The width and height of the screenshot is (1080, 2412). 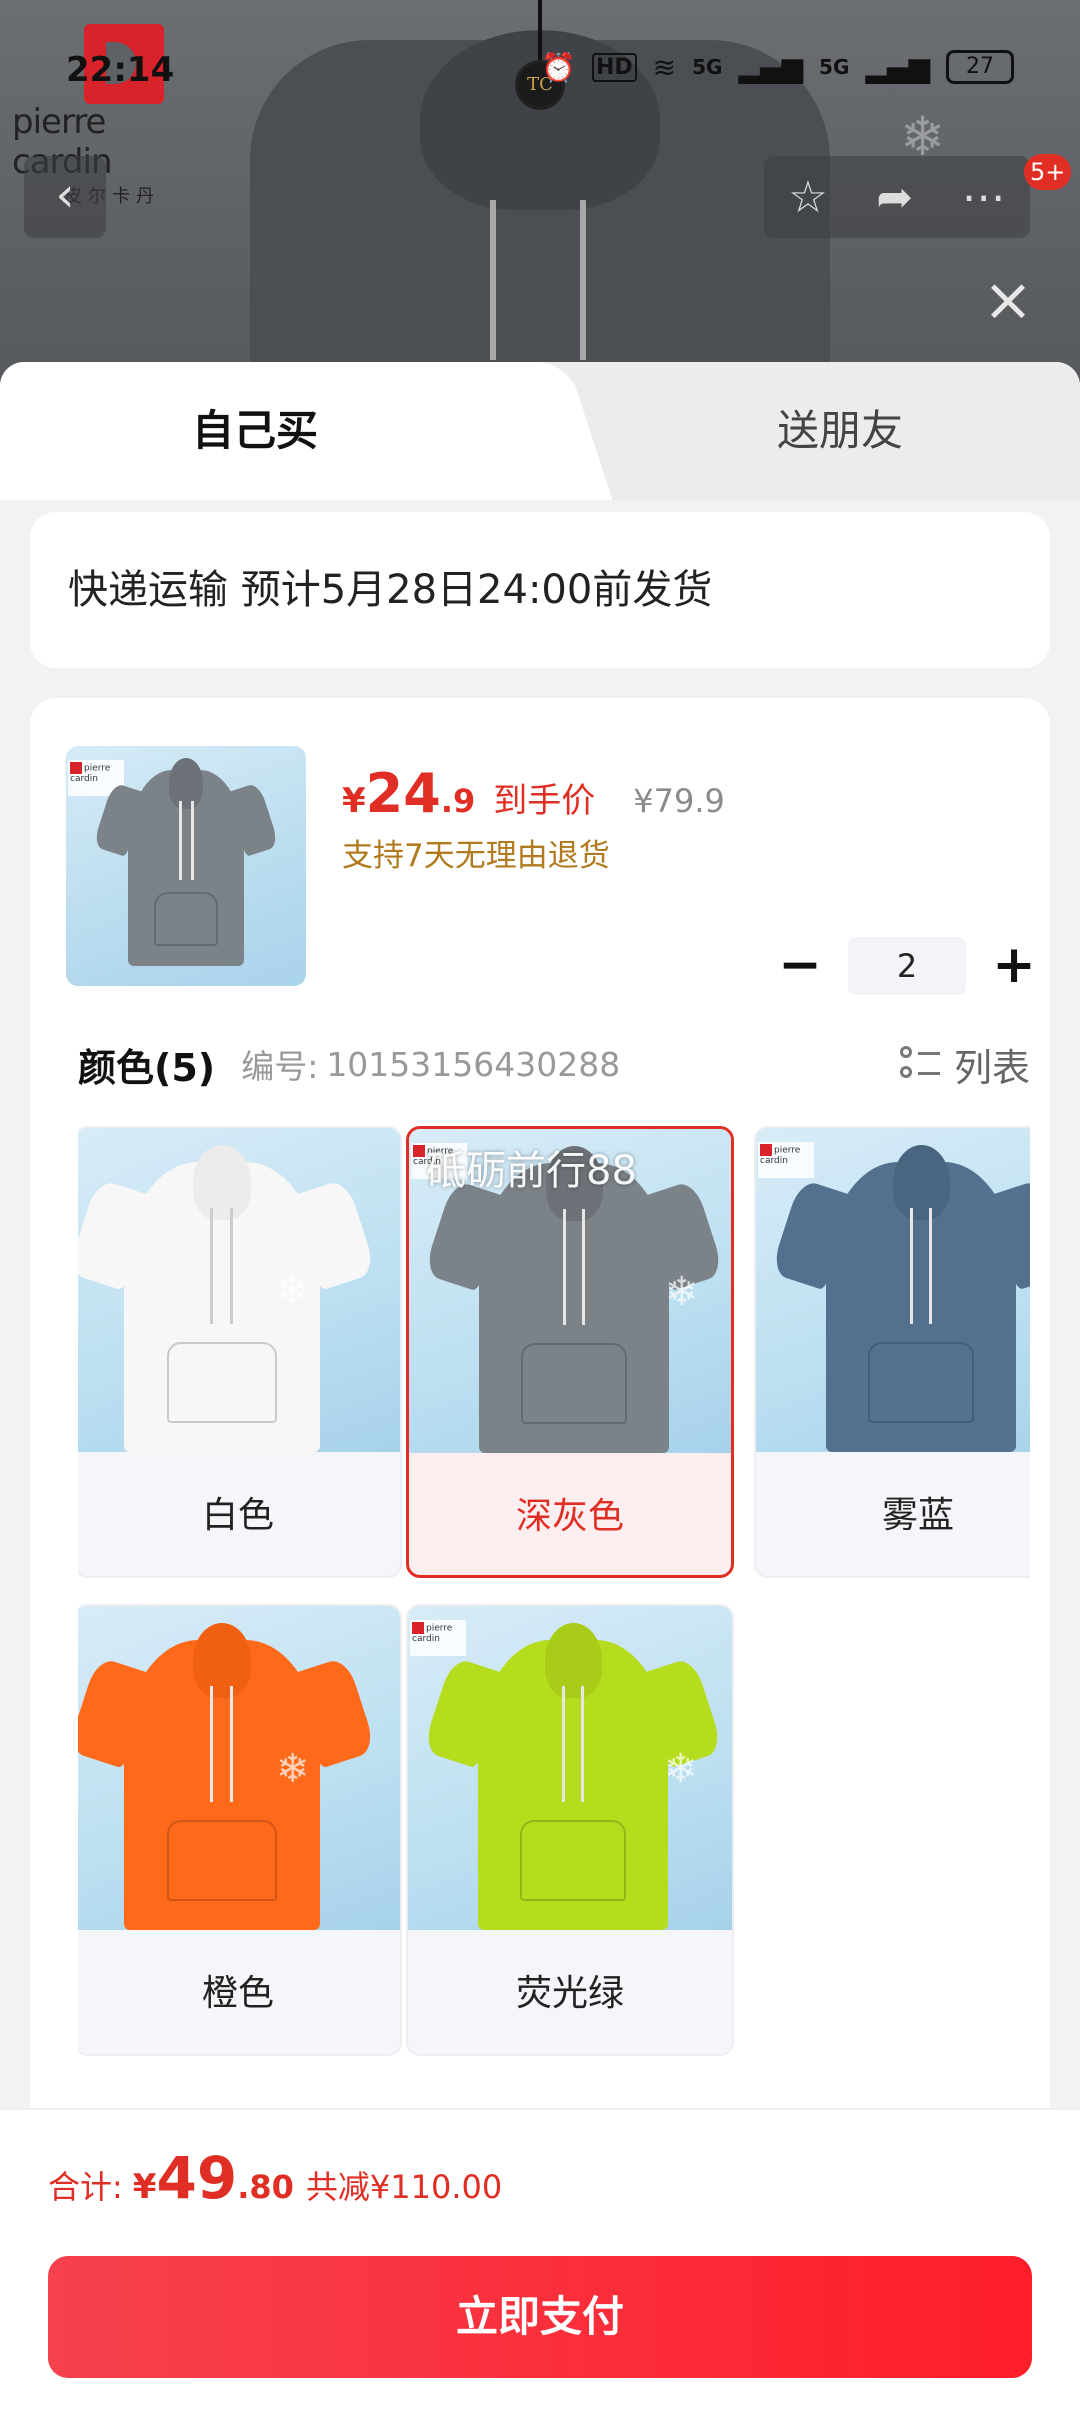 What do you see at coordinates (544, 801) in the screenshot?
I see `final-price-tag: 到手价` at bounding box center [544, 801].